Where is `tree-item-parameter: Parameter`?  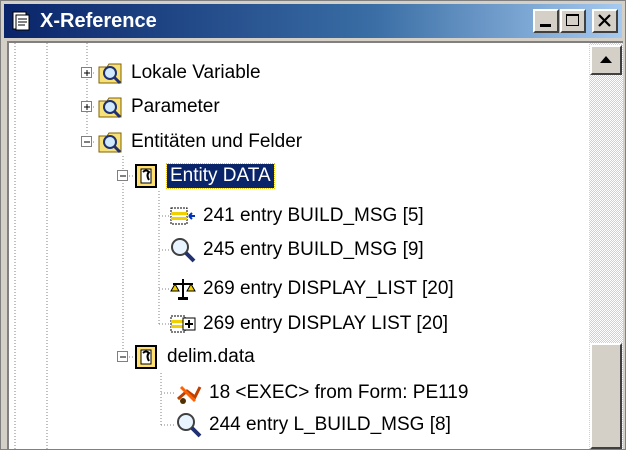
tree-item-parameter: Parameter is located at coordinates (158, 107).